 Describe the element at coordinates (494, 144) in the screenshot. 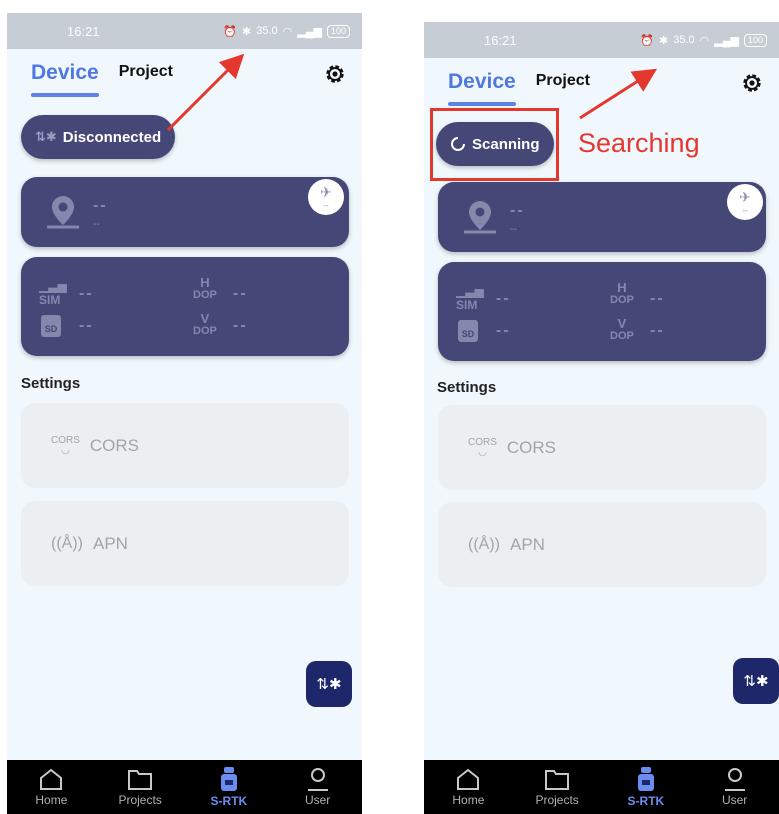

I see `annotation-highlight-box` at that location.